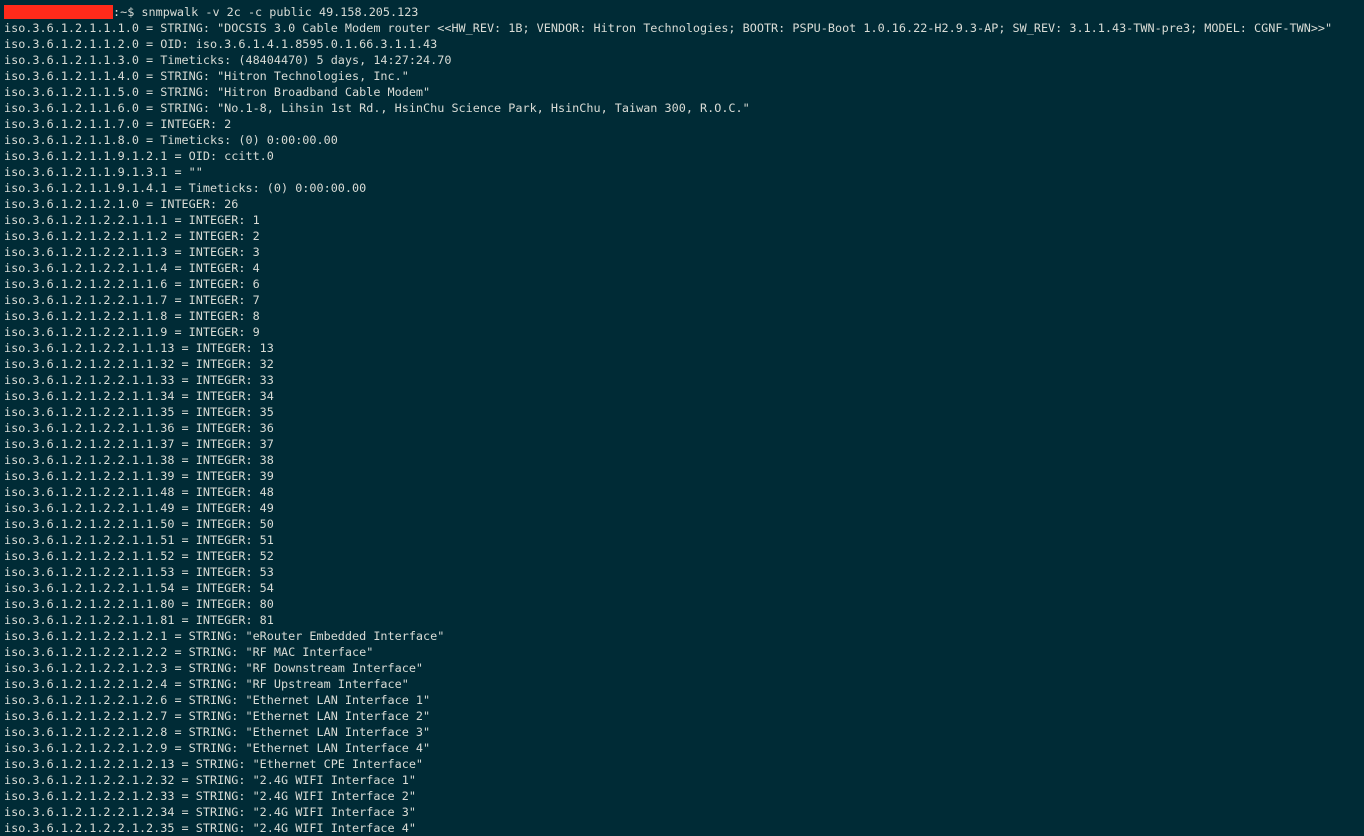  I want to click on prompt-suffix: :~$, so click(127, 12).